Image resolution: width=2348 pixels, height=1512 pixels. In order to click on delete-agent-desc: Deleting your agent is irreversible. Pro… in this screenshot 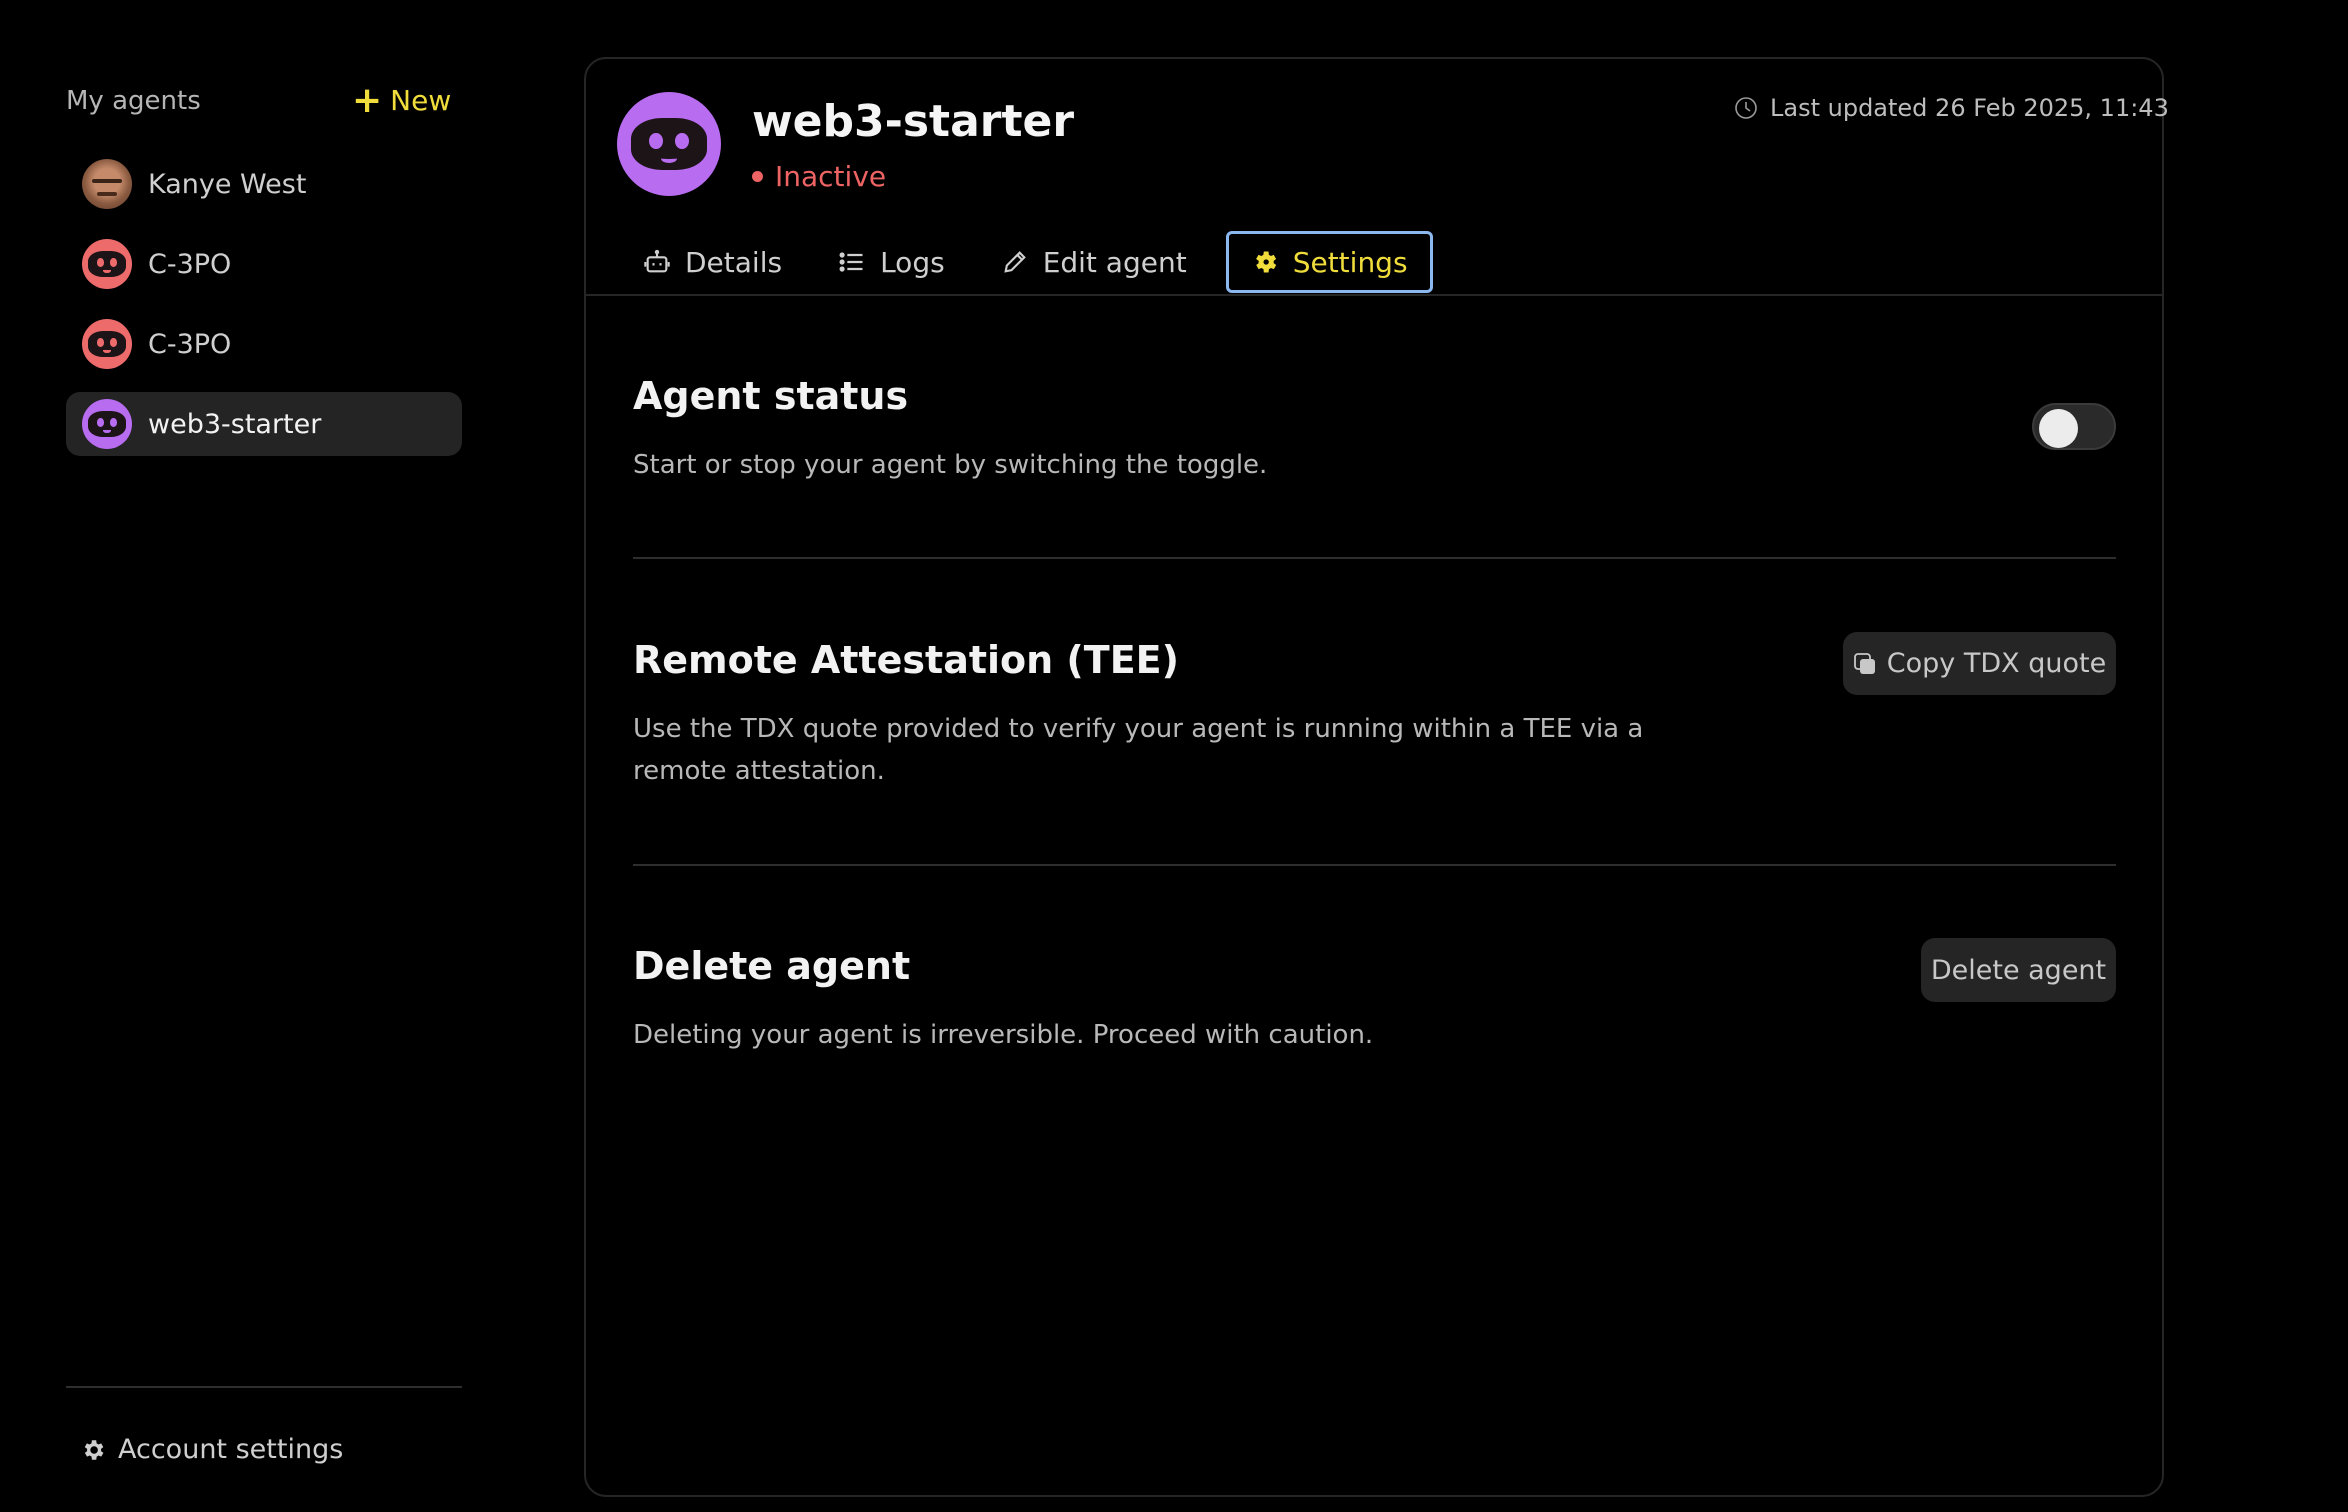, I will do `click(1003, 1035)`.